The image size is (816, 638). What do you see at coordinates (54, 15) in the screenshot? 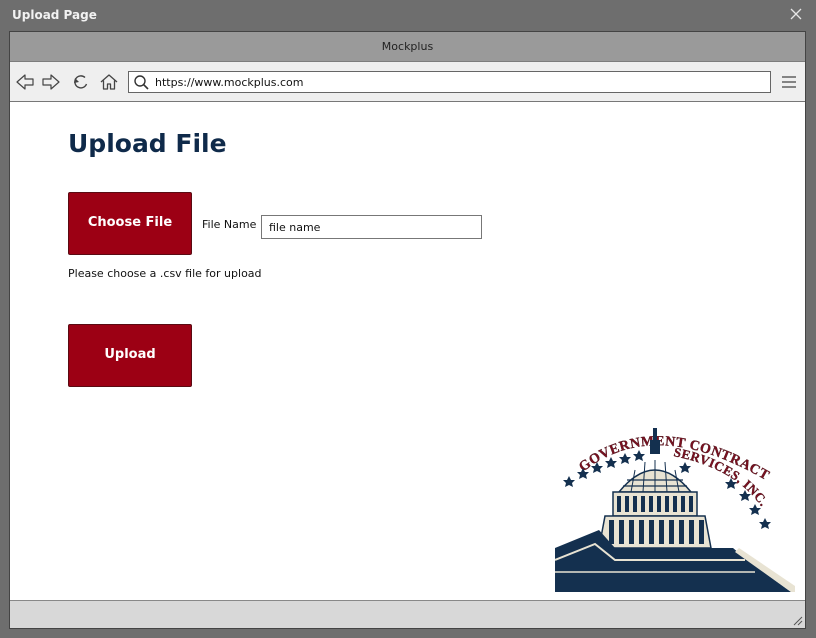
I see `window-title: Upload Page` at bounding box center [54, 15].